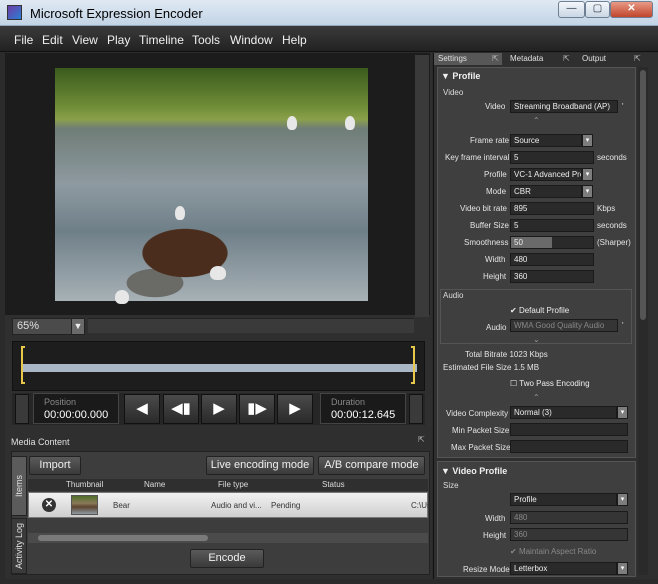 The image size is (658, 584). I want to click on mark-out-button, so click(416, 409).